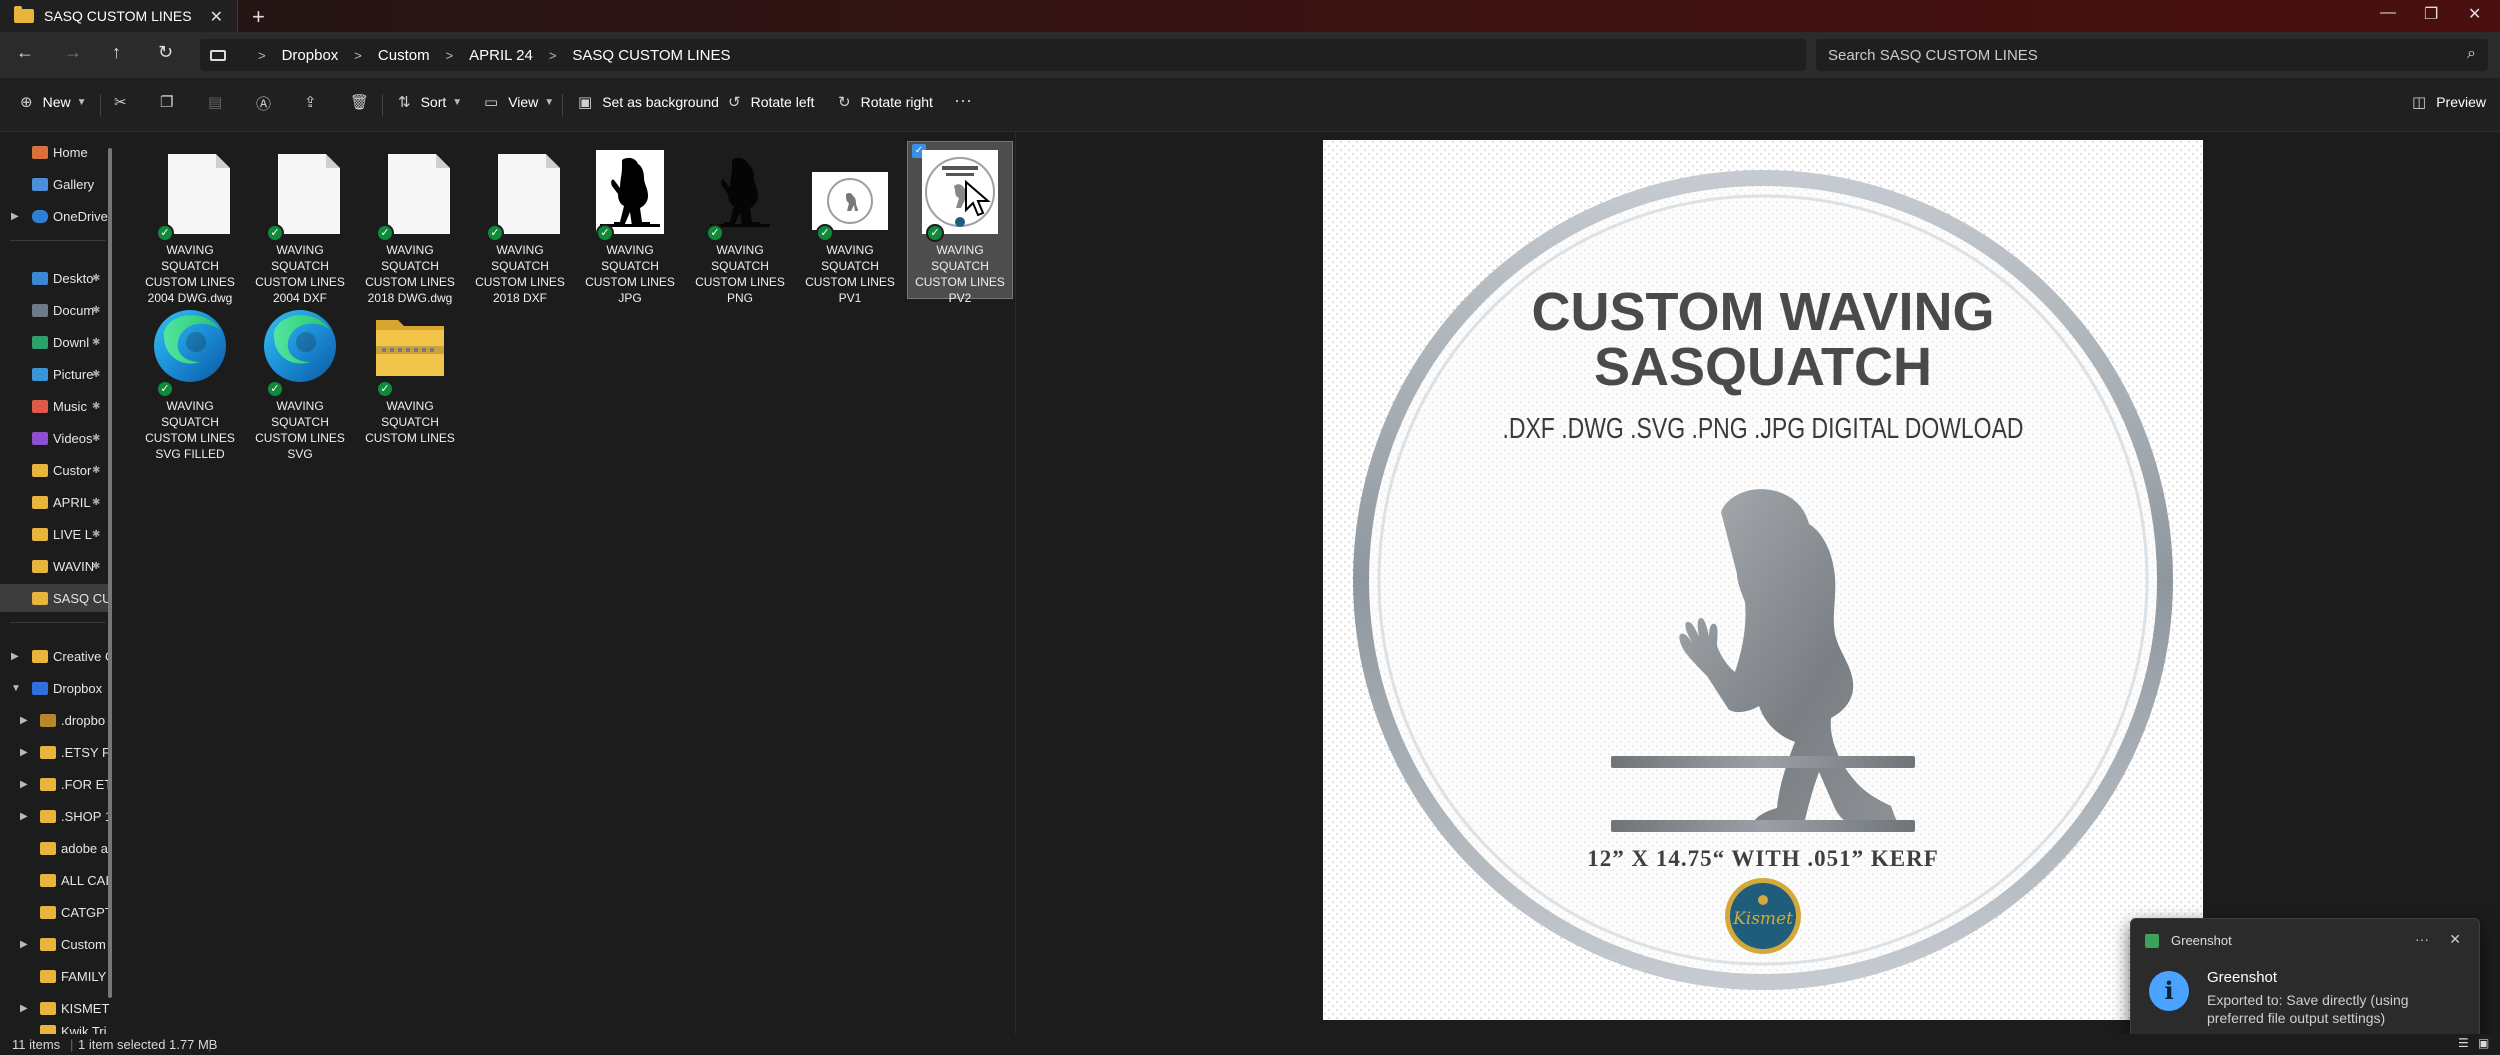  I want to click on file-item: ✓ WAVING SQUATCH CUSTOM LINES PNG, so click(740, 223).